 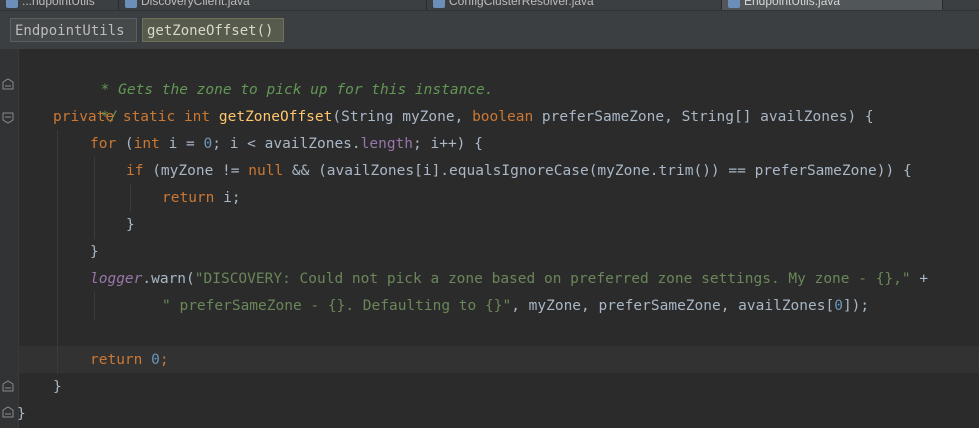 I want to click on keyword: for, so click(x=107, y=144).